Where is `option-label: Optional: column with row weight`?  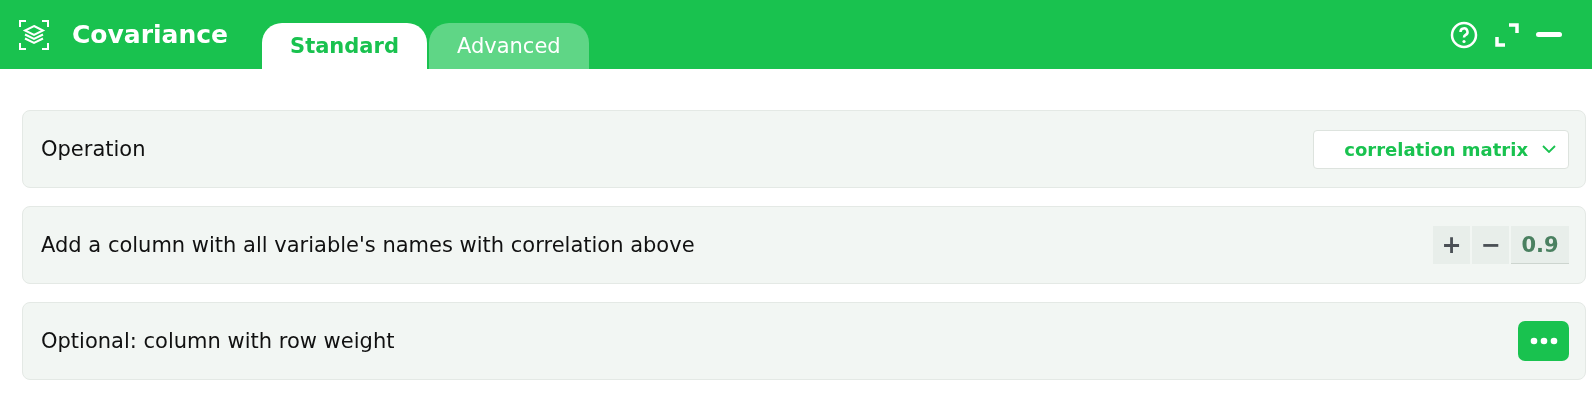
option-label: Optional: column with row weight is located at coordinates (218, 341).